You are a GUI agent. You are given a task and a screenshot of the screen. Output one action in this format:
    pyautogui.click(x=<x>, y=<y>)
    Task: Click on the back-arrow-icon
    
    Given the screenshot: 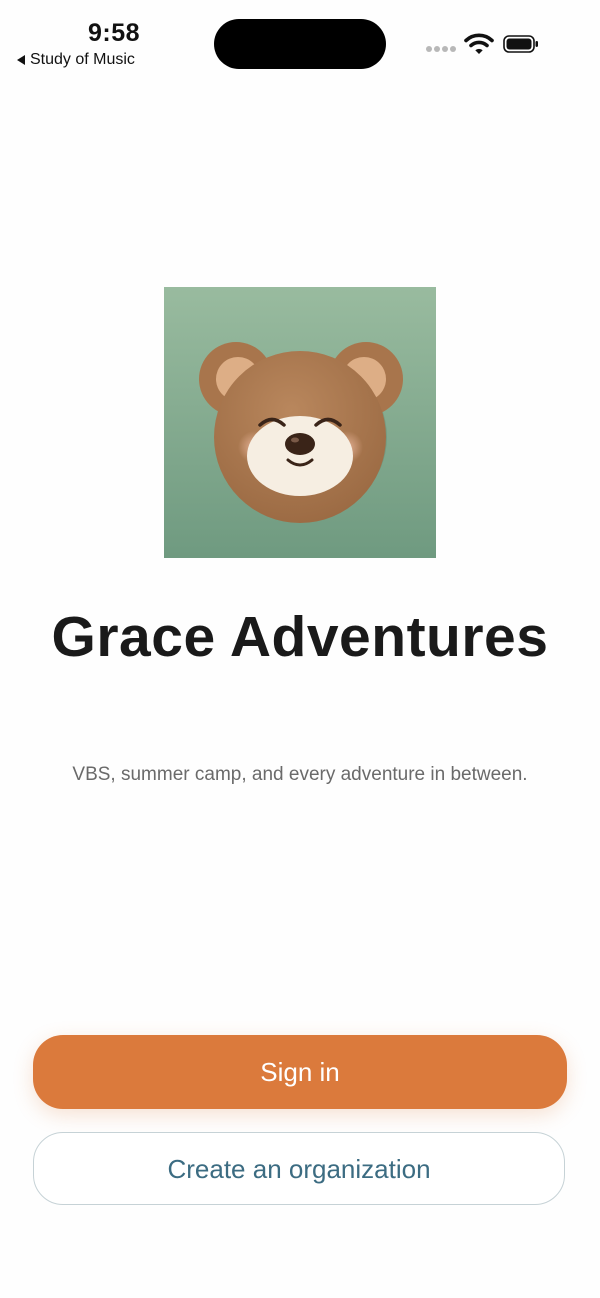 What is the action you would take?
    pyautogui.click(x=21, y=60)
    